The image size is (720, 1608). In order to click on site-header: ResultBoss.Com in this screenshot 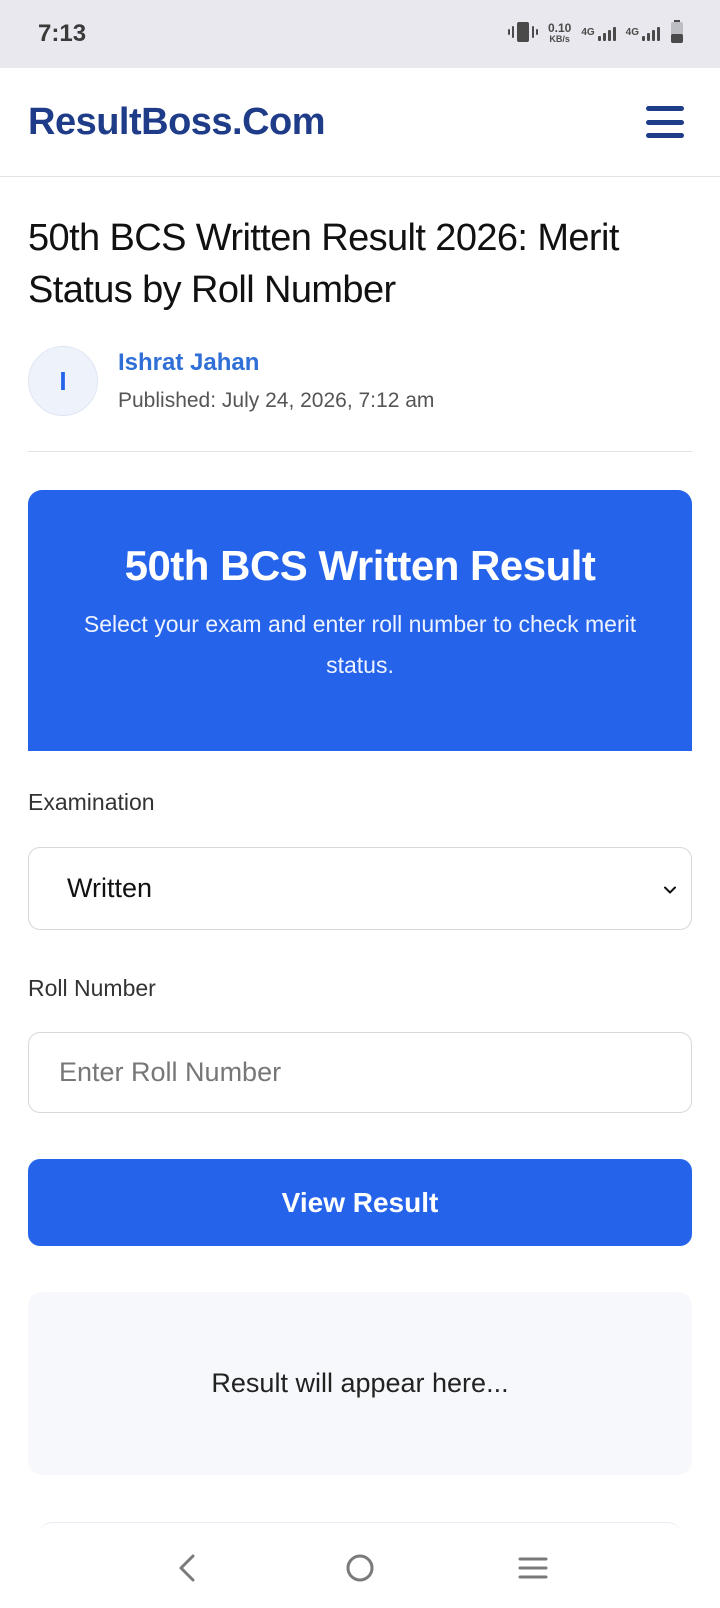, I will do `click(360, 122)`.